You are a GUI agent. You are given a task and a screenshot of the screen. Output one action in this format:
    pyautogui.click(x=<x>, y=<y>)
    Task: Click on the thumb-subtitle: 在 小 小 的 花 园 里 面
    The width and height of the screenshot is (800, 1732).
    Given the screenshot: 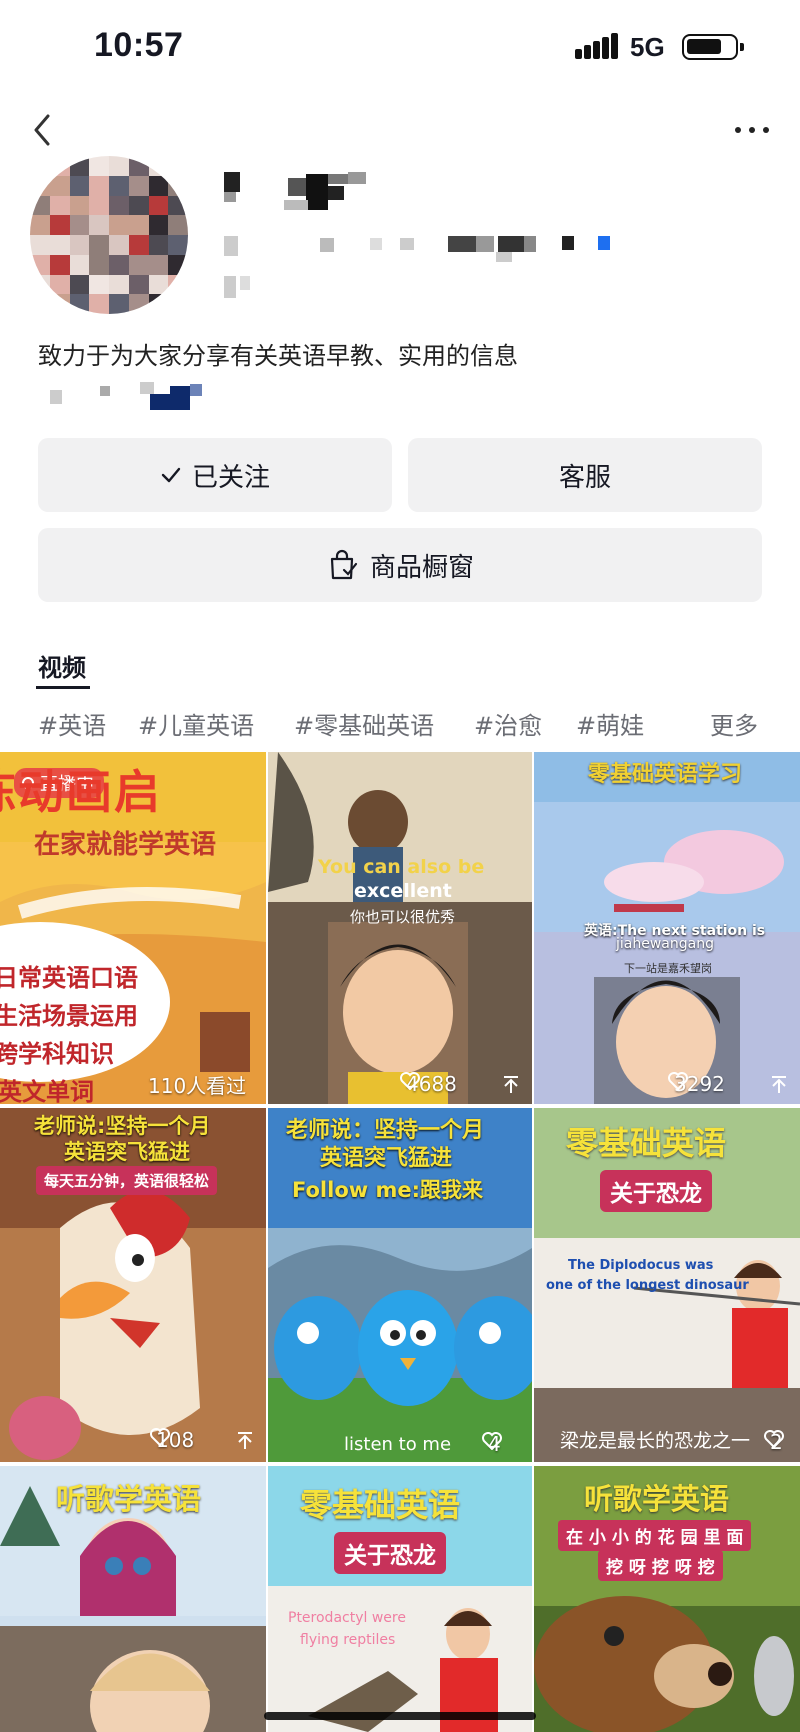 What is the action you would take?
    pyautogui.click(x=655, y=1535)
    